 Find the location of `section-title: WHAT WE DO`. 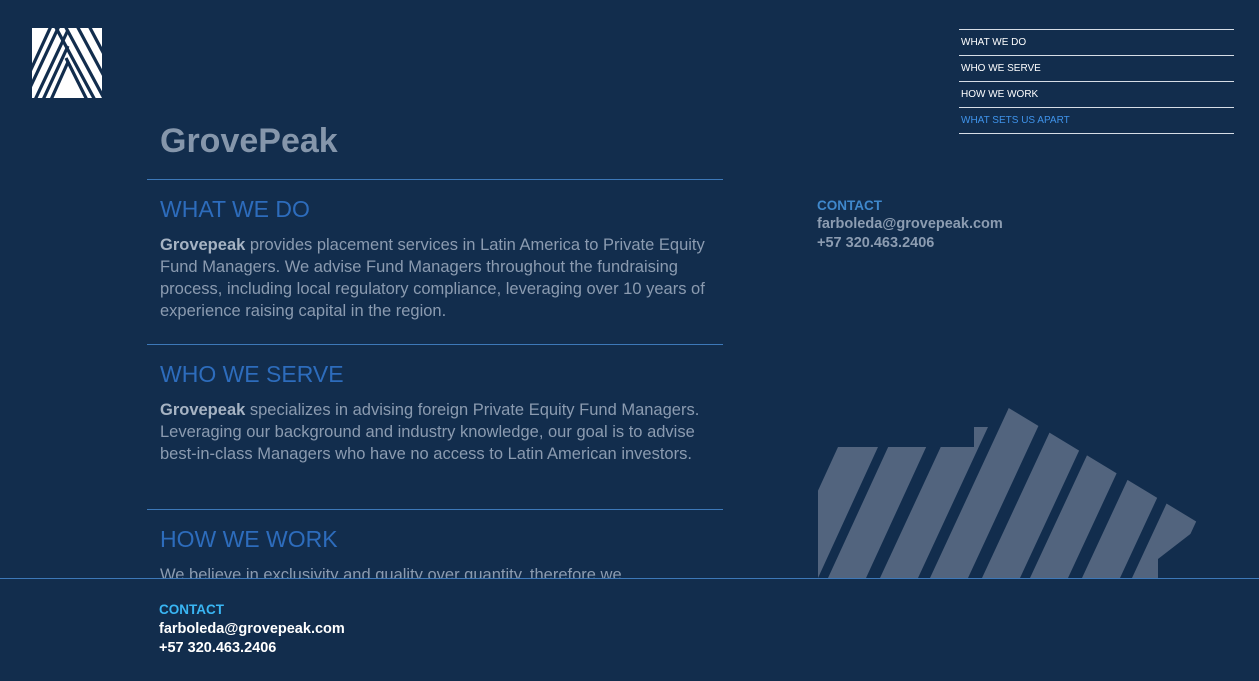

section-title: WHAT WE DO is located at coordinates (235, 209).